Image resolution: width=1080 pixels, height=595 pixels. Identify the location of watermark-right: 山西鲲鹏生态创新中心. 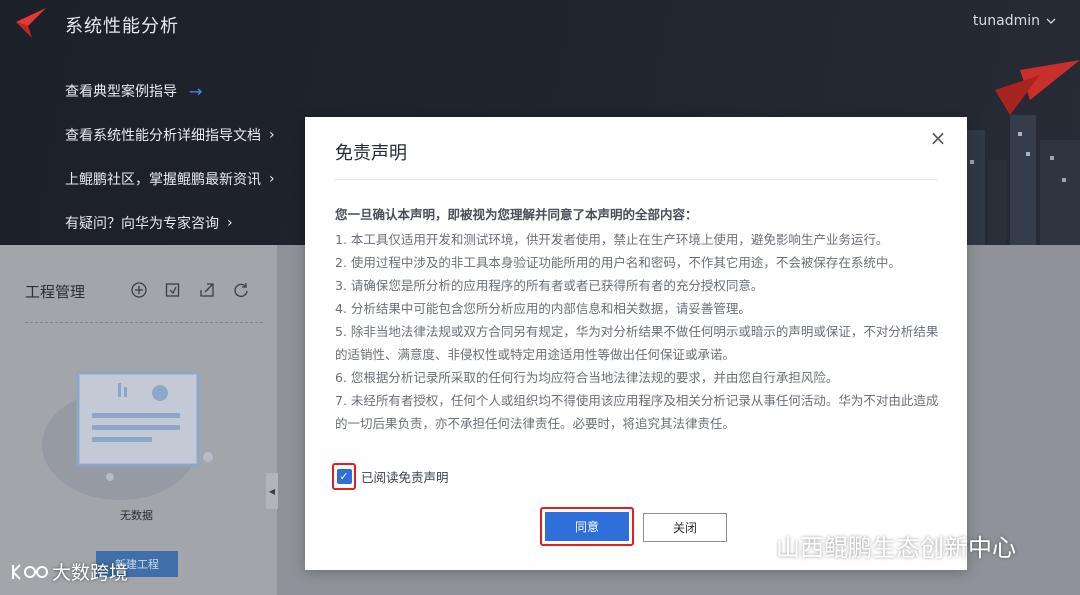
(872, 545).